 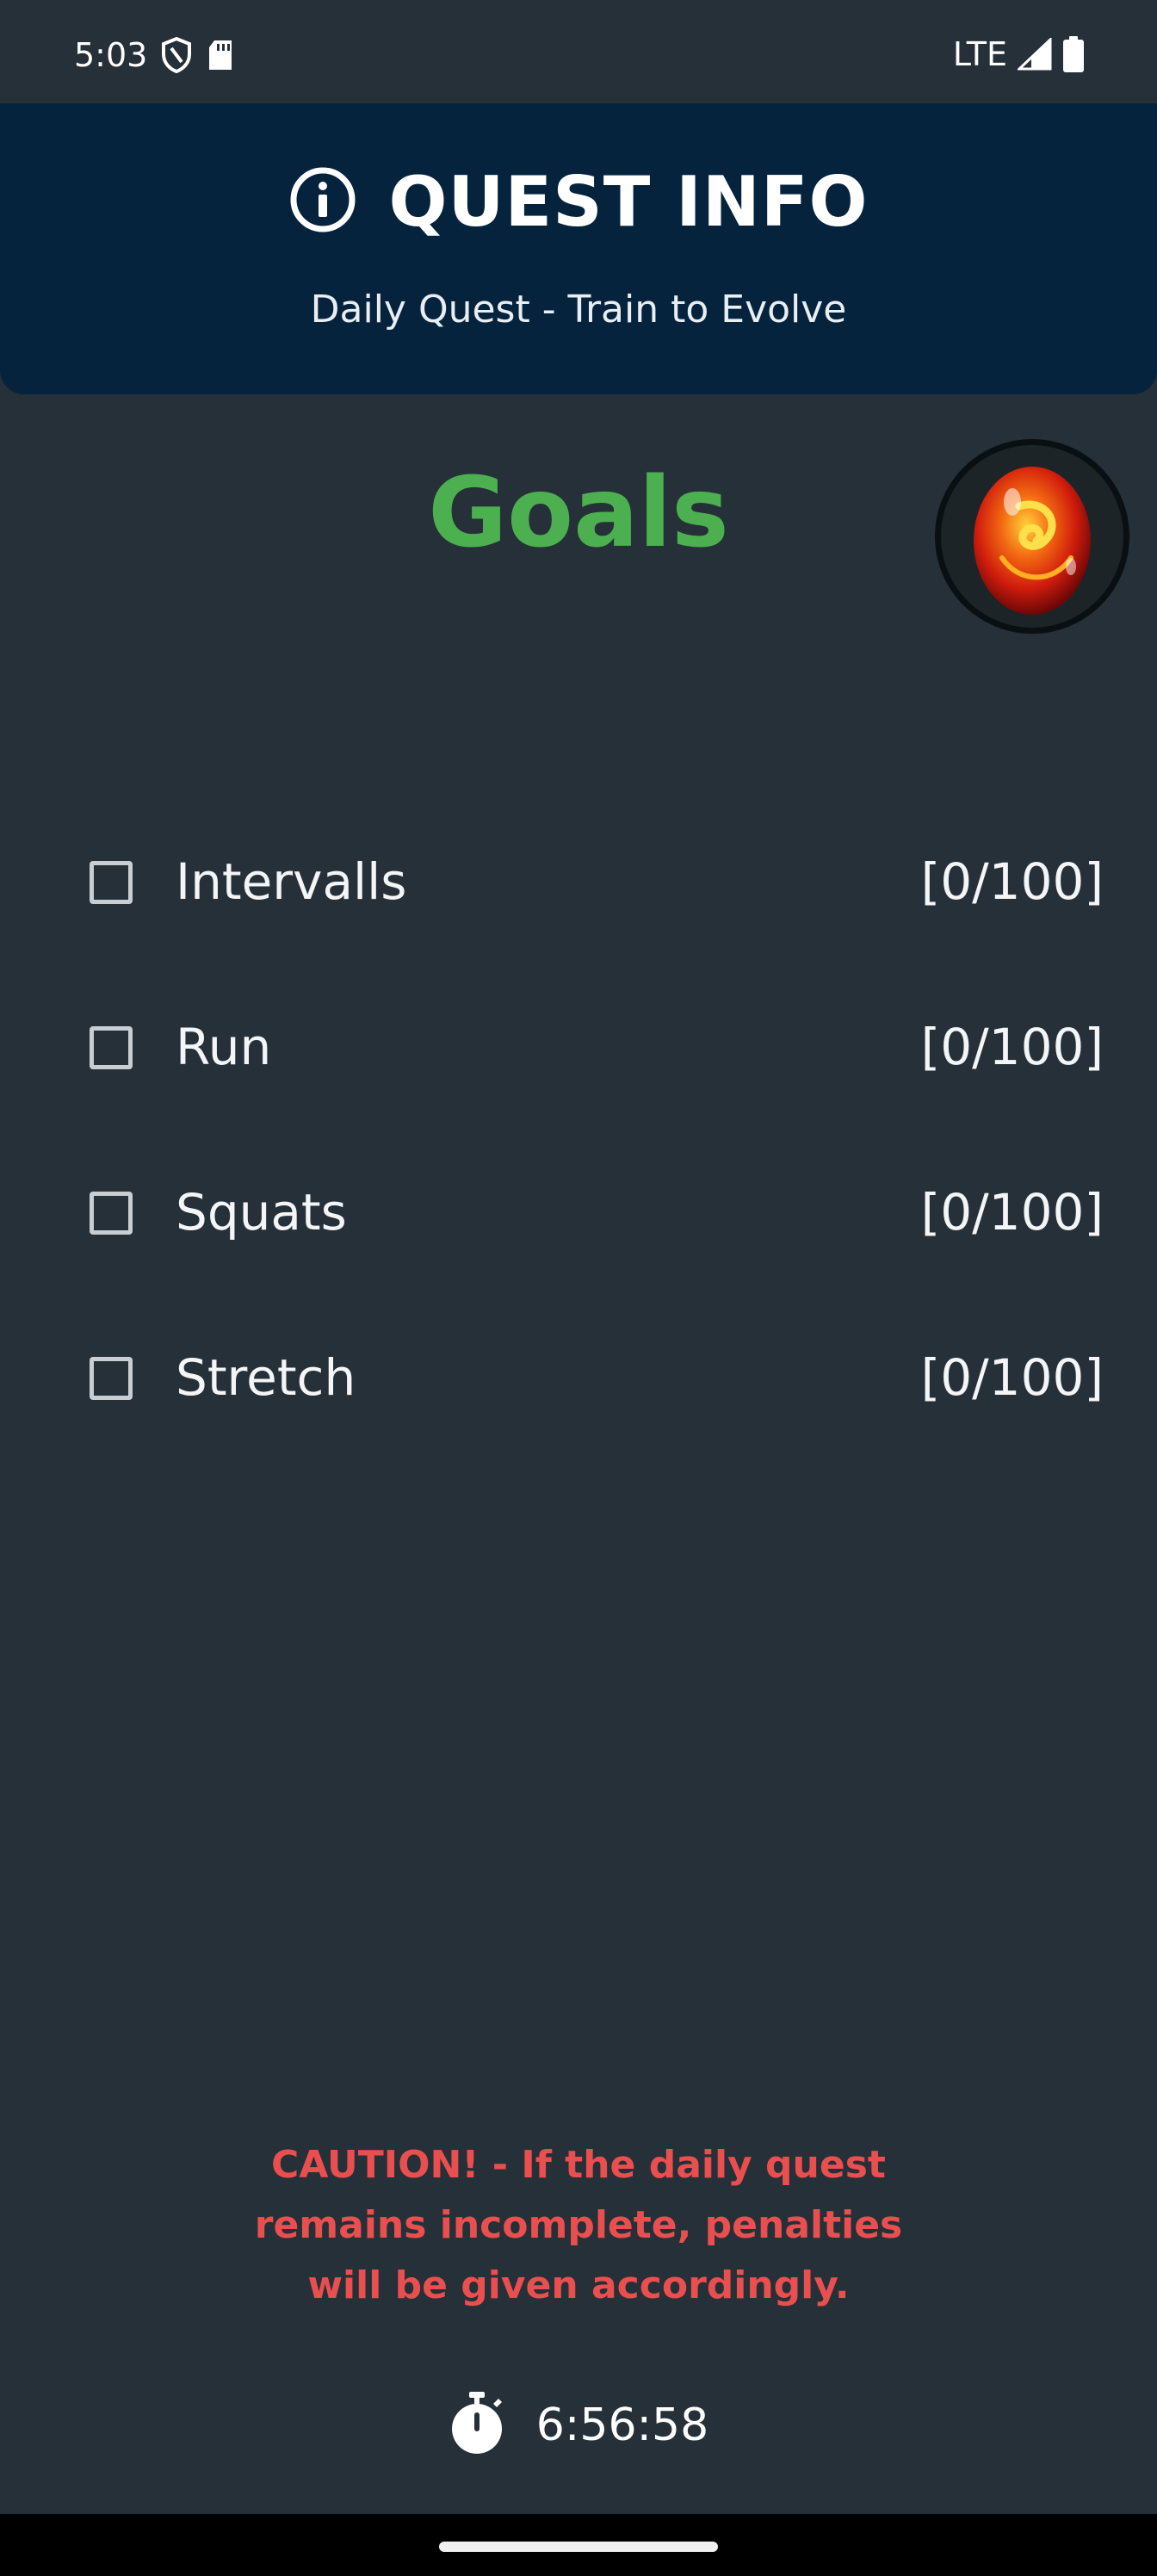 I want to click on battery-icon, so click(x=1074, y=54).